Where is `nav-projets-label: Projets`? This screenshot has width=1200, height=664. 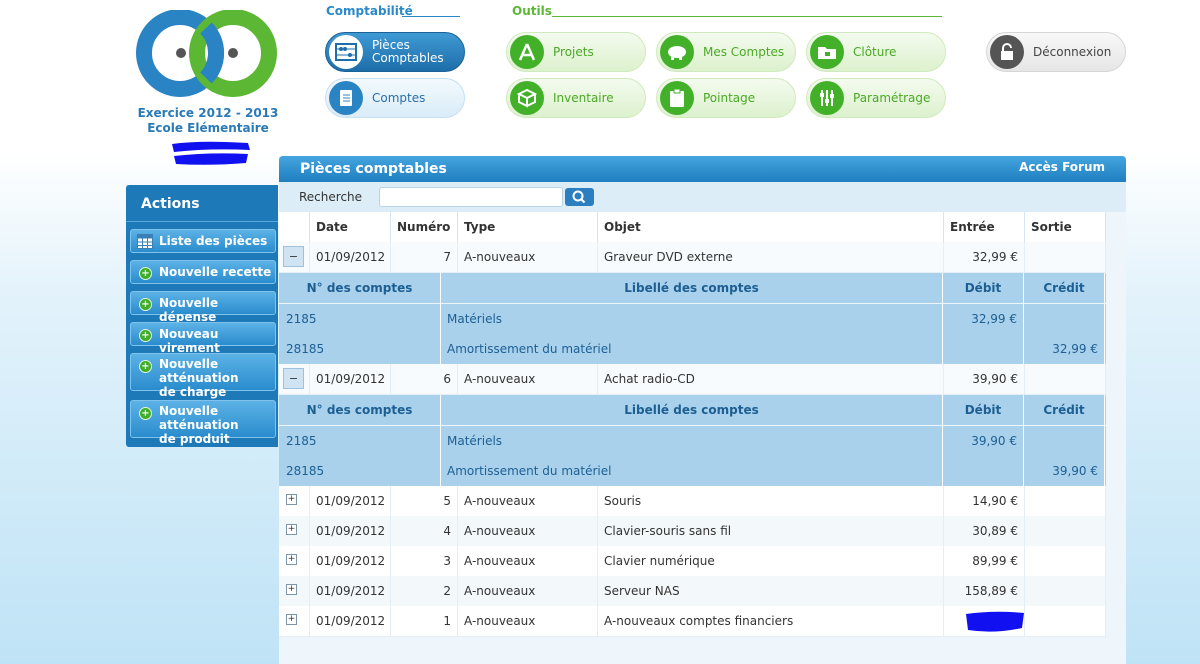 nav-projets-label: Projets is located at coordinates (573, 51).